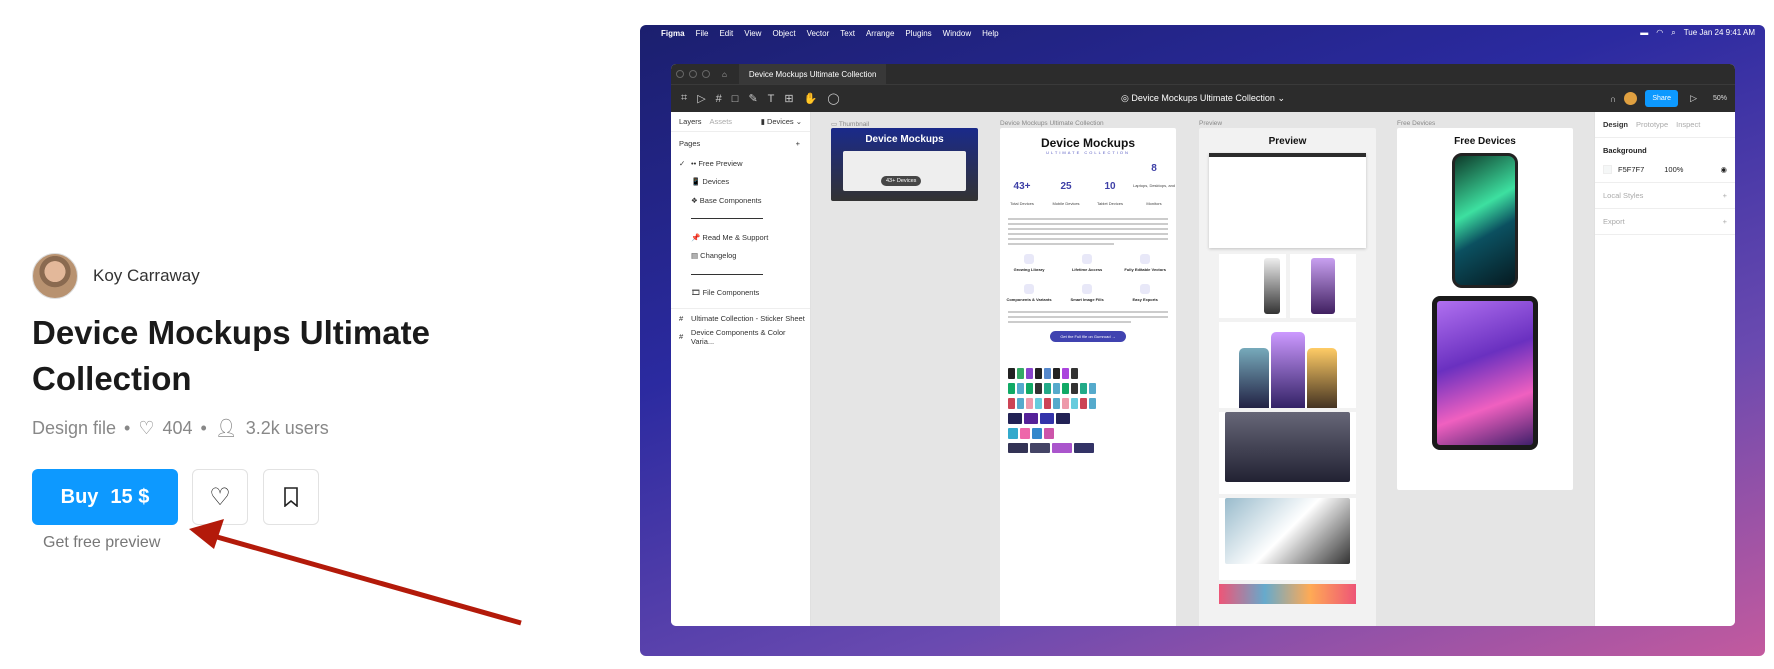  Describe the element at coordinates (1154, 184) in the screenshot. I see `stat: 8 Laptops, Desktops, and Monitors` at that location.